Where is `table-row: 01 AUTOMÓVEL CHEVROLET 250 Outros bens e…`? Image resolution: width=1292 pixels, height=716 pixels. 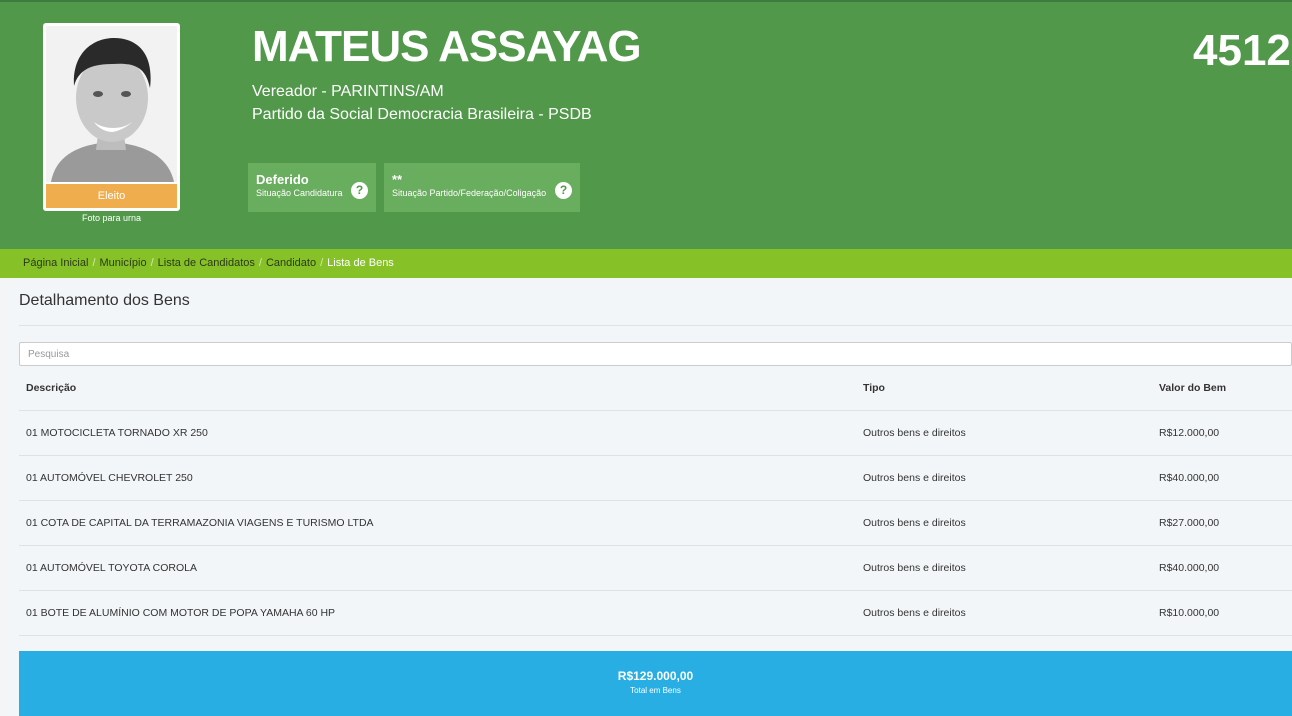 table-row: 01 AUTOMÓVEL CHEVROLET 250 Outros bens e… is located at coordinates (655, 478).